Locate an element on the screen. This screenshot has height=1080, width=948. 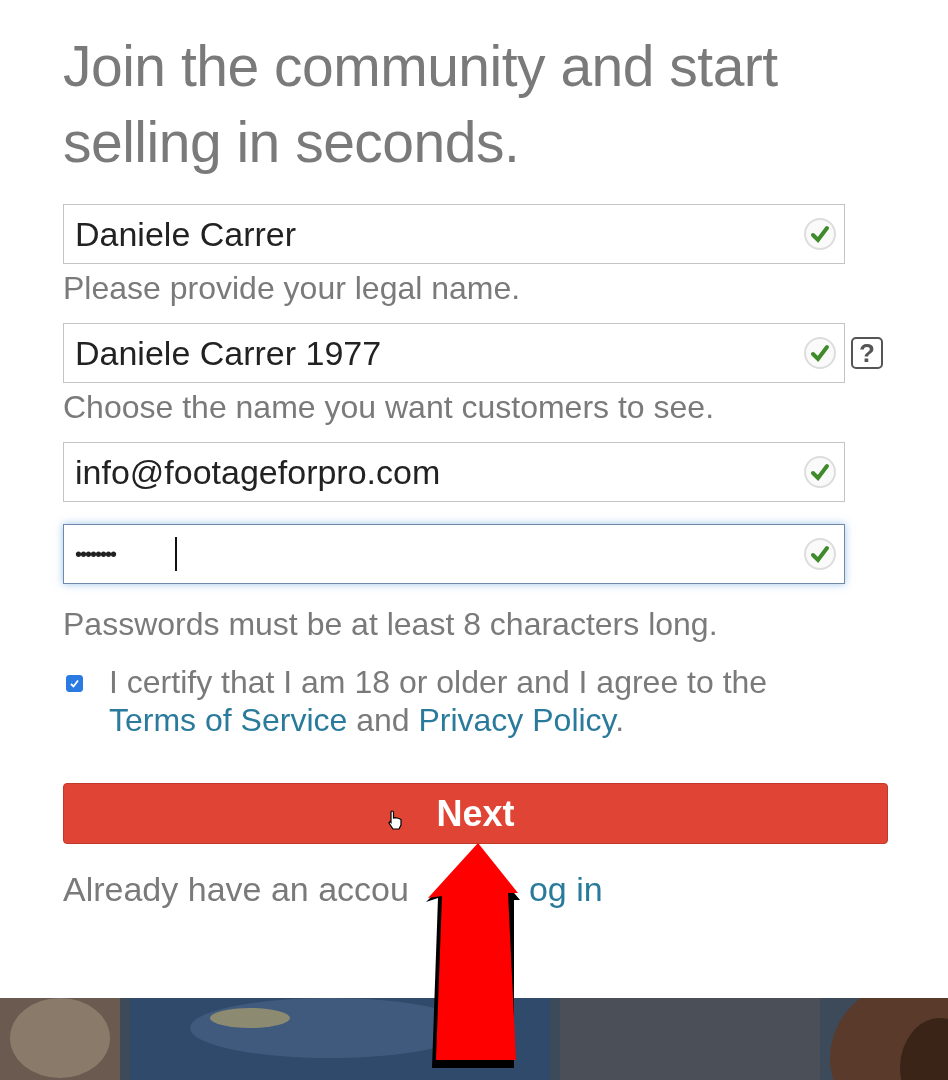
field-hint: Please provide your legal name. is located at coordinates (292, 288).